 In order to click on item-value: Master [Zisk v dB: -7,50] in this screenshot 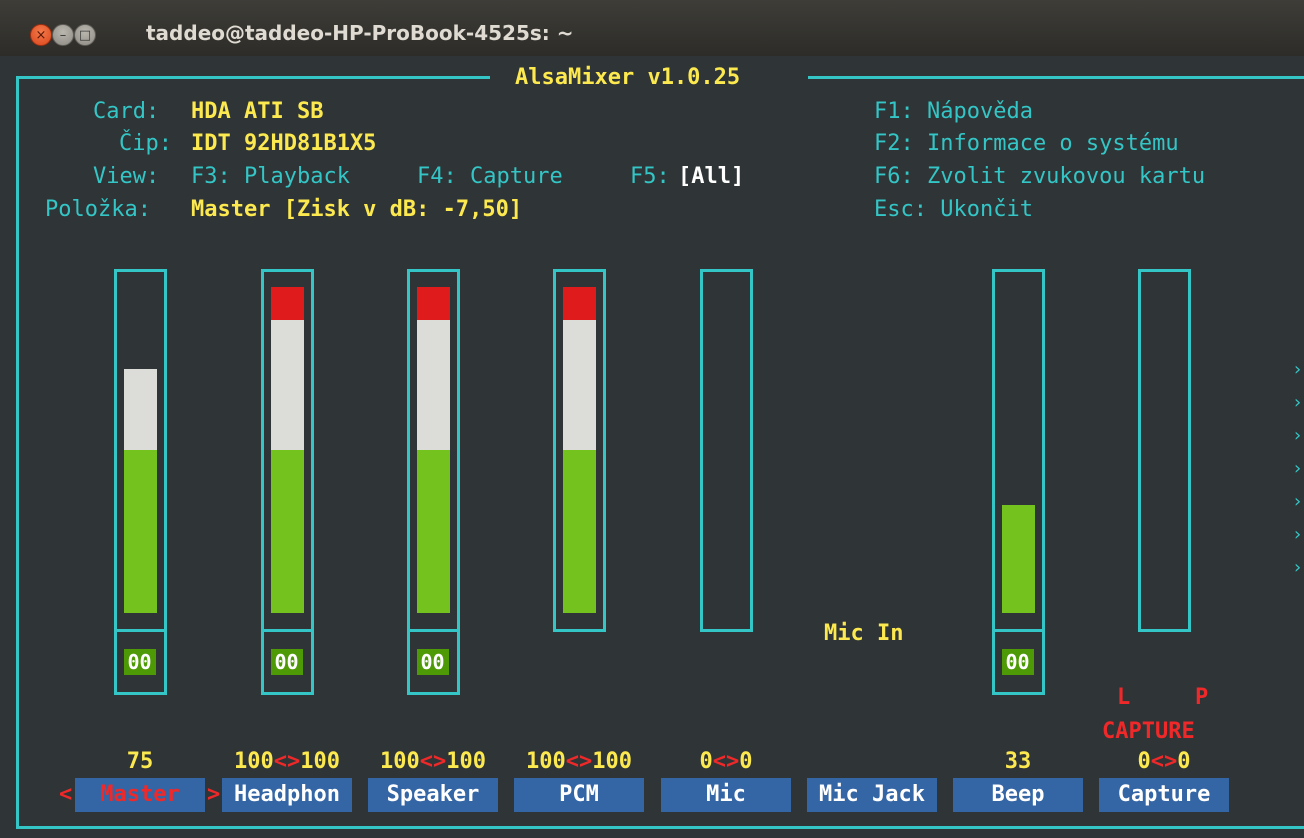, I will do `click(357, 209)`.